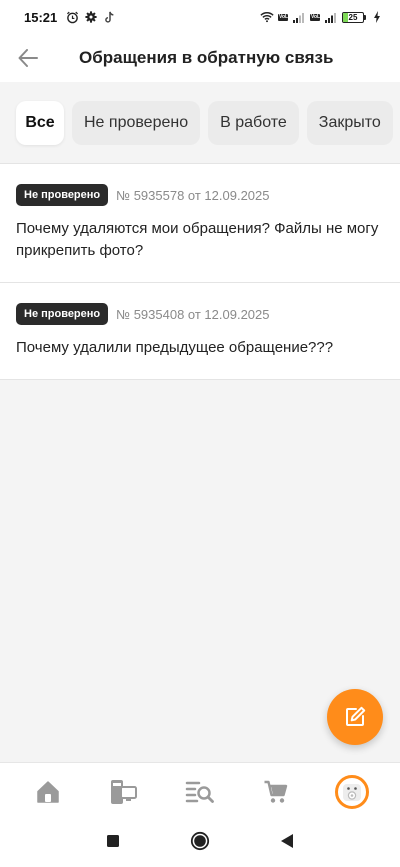 The image size is (400, 867). I want to click on new-ticket-button, so click(355, 717).